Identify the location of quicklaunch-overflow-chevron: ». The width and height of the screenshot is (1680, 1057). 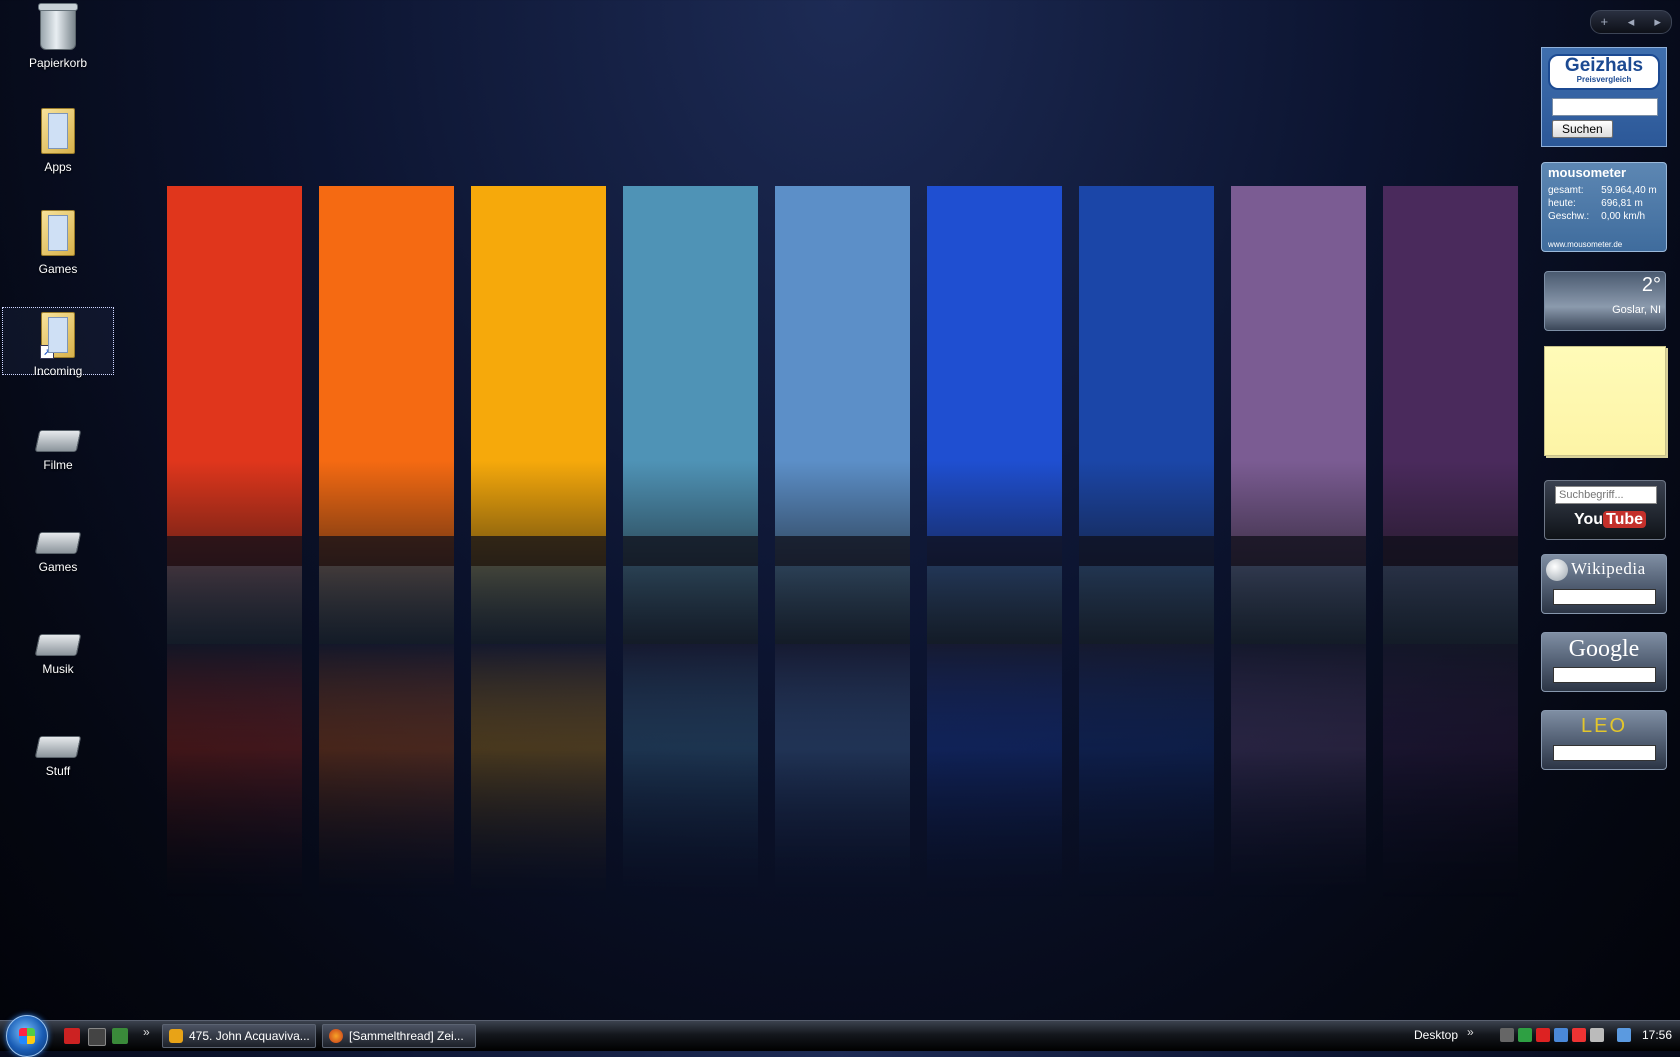
(146, 1032).